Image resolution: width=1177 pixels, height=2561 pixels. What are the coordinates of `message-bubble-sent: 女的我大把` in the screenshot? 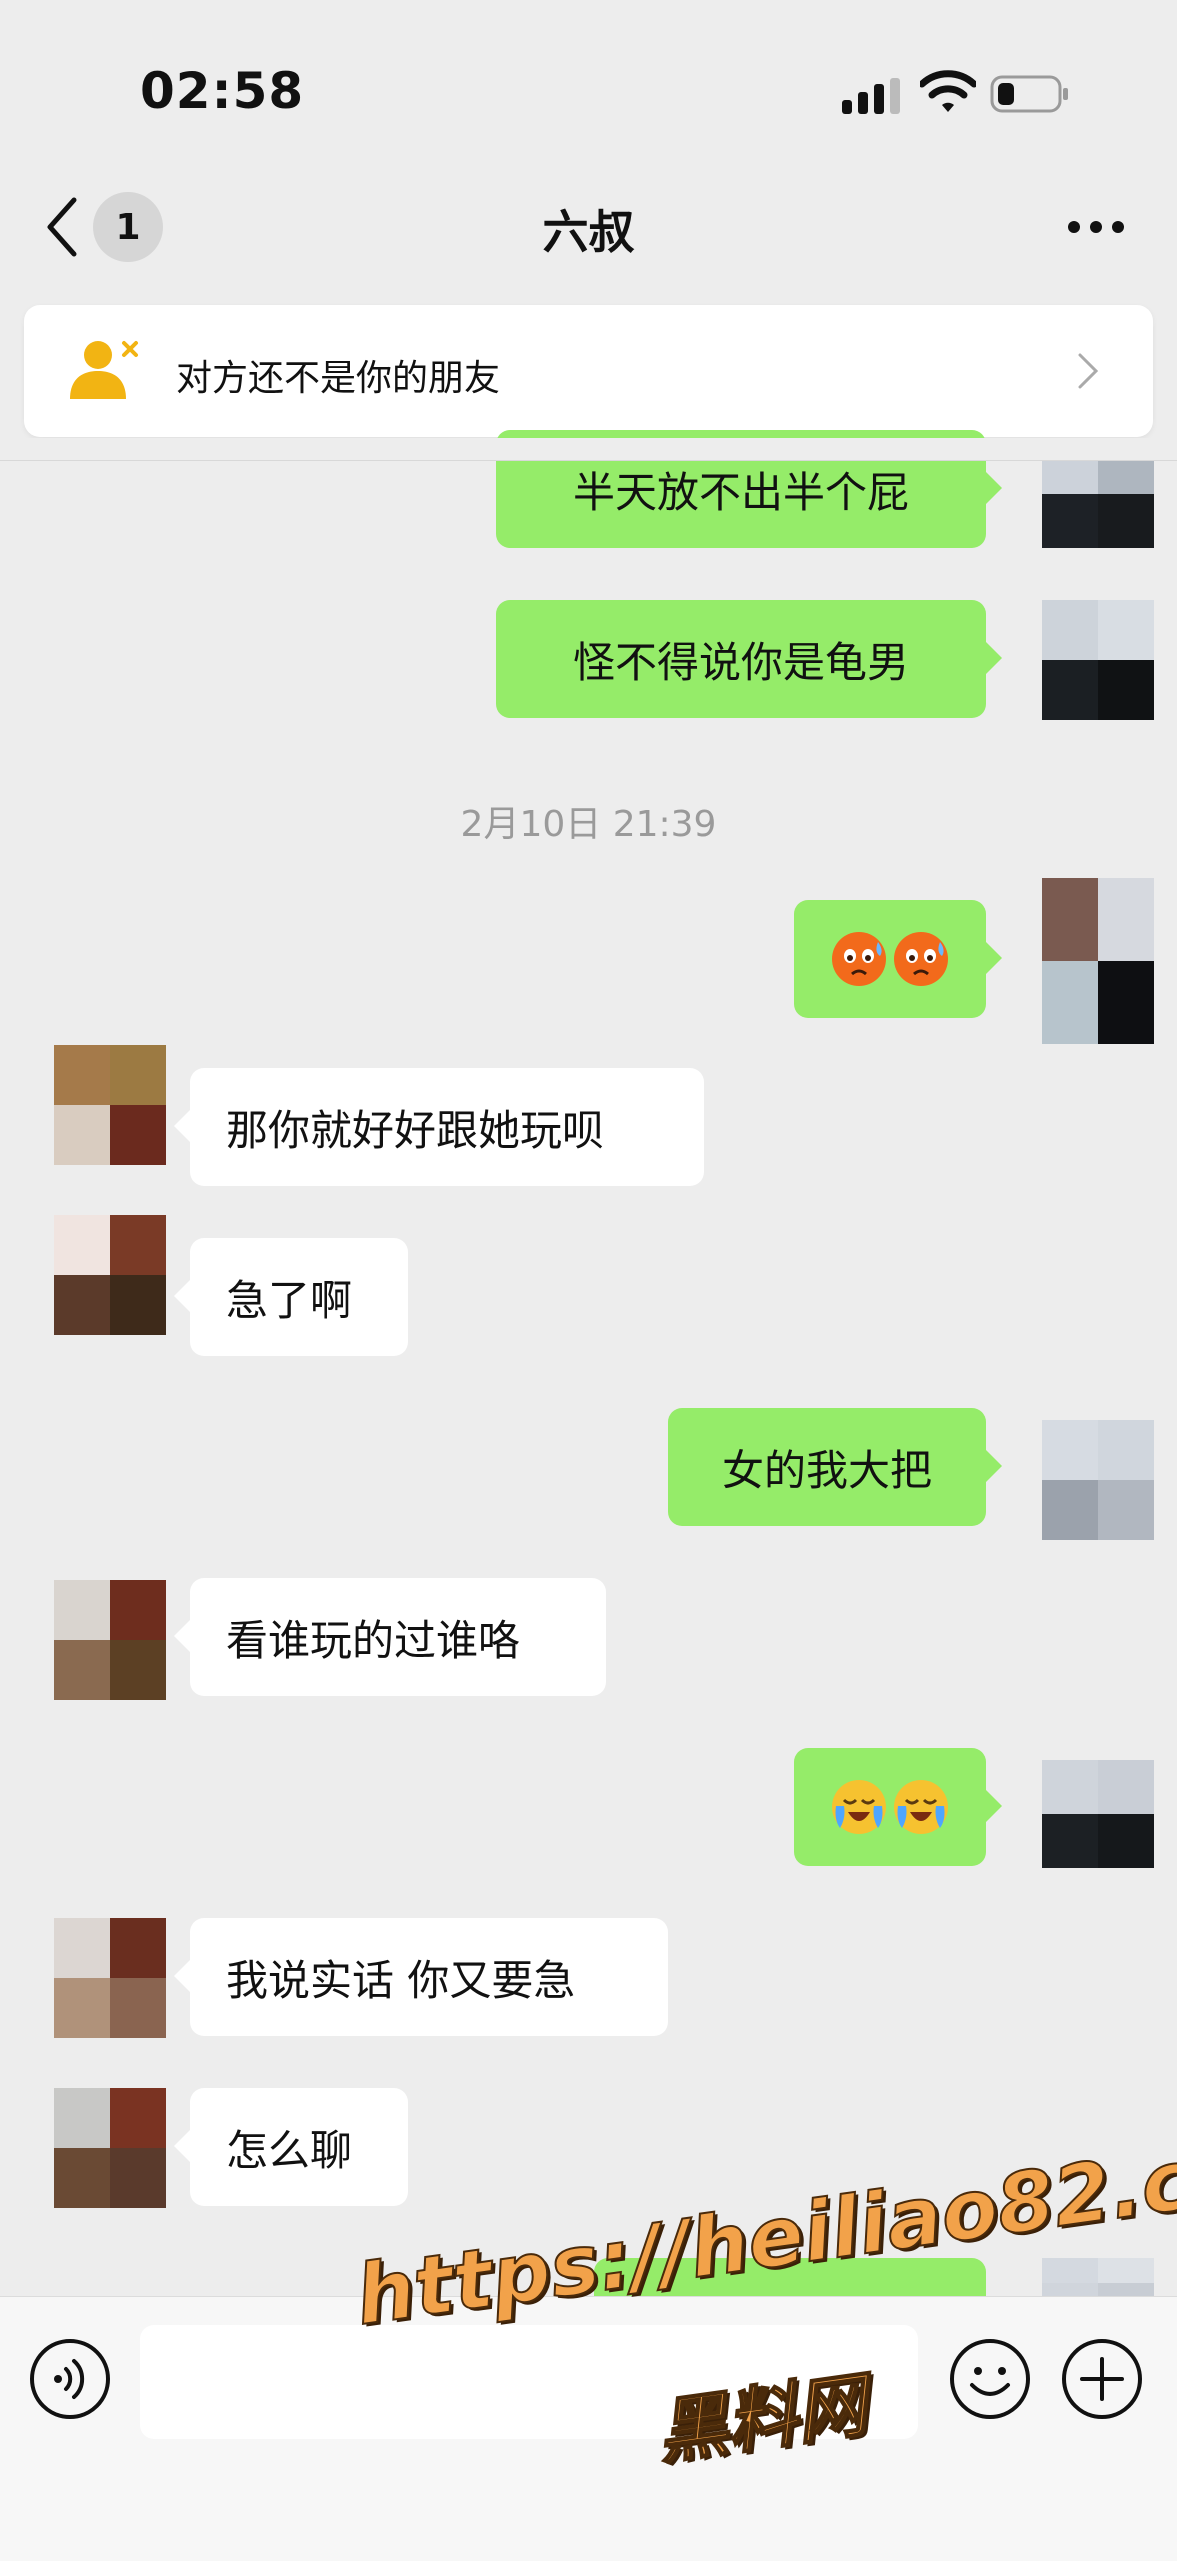 It's located at (835, 1467).